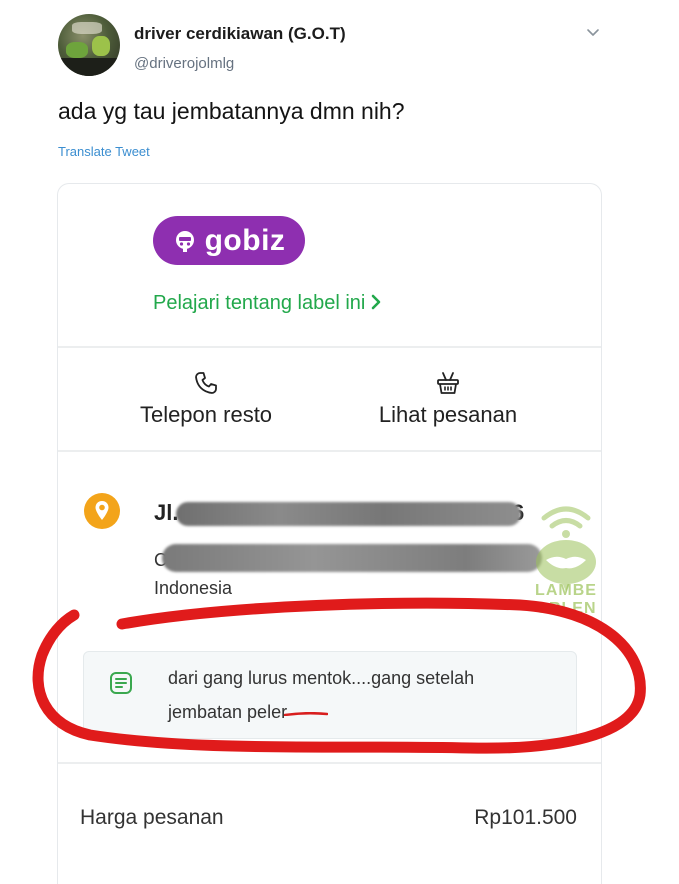  What do you see at coordinates (104, 151) in the screenshot?
I see `translate-tweet-link: Translate Tweet` at bounding box center [104, 151].